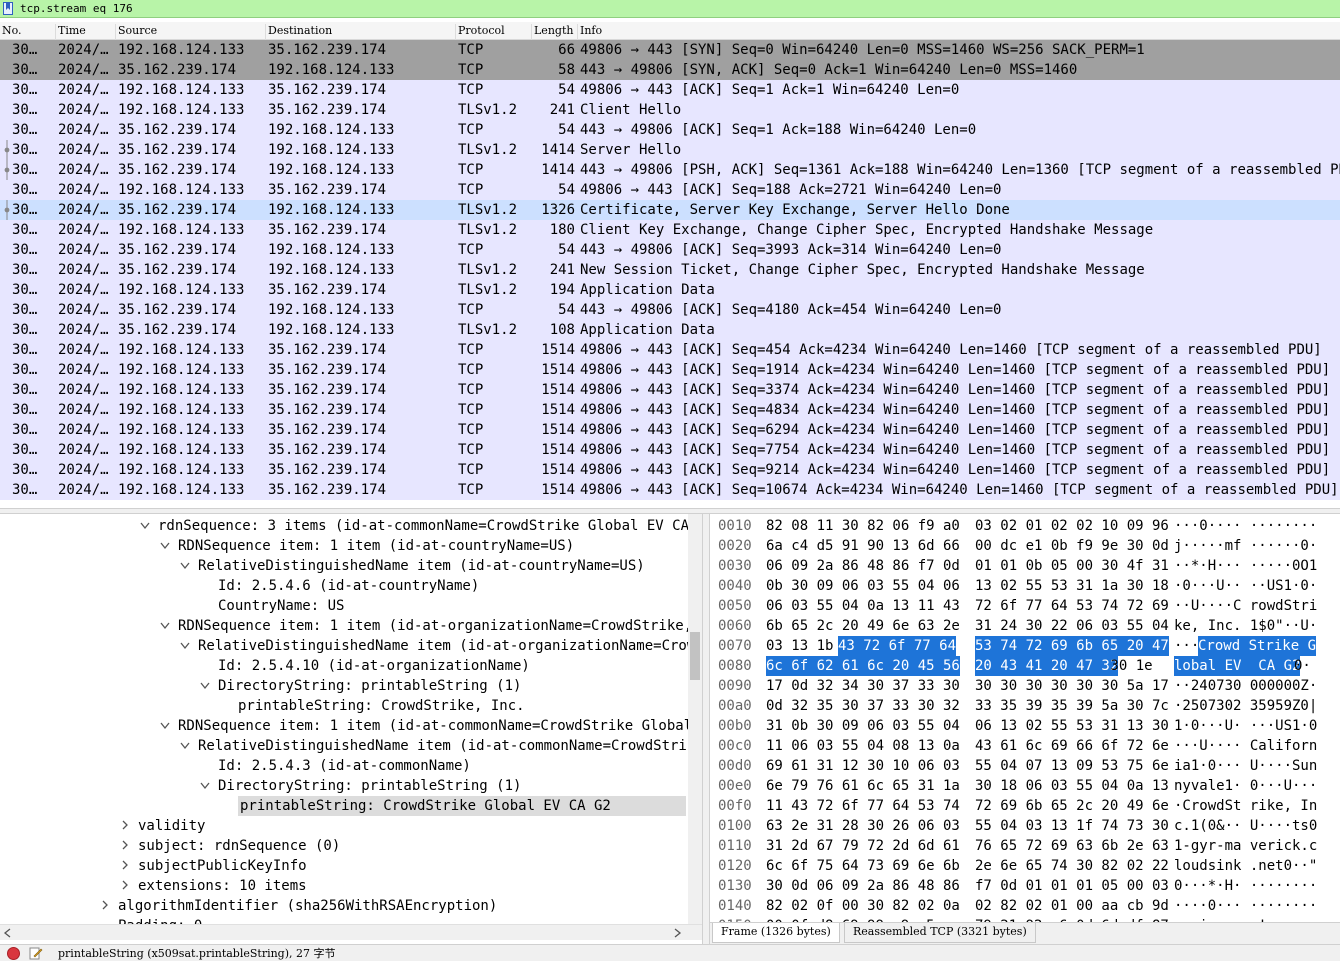 This screenshot has height=961, width=1340. What do you see at coordinates (36, 953) in the screenshot?
I see `edit-comment-icon` at bounding box center [36, 953].